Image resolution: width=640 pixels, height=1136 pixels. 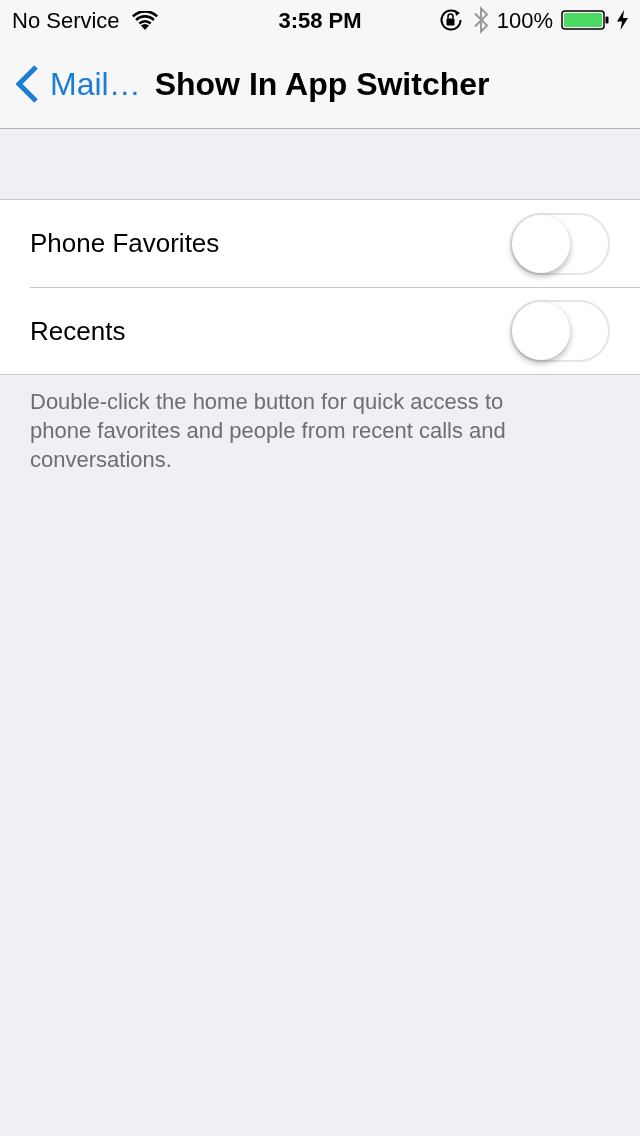 I want to click on charging-bolt-icon, so click(x=622, y=20).